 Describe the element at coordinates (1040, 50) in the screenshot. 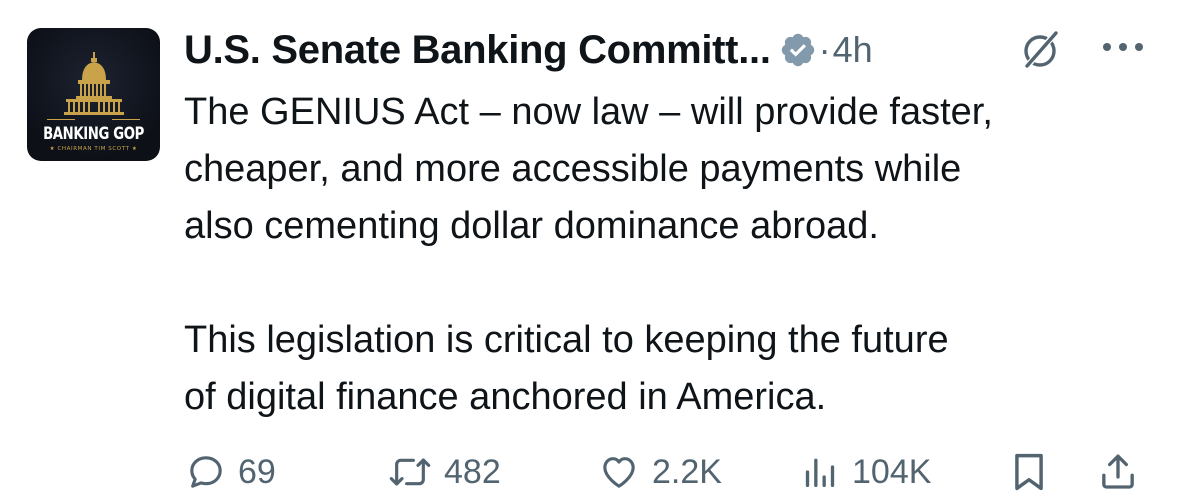

I see `grok-slash-icon` at that location.